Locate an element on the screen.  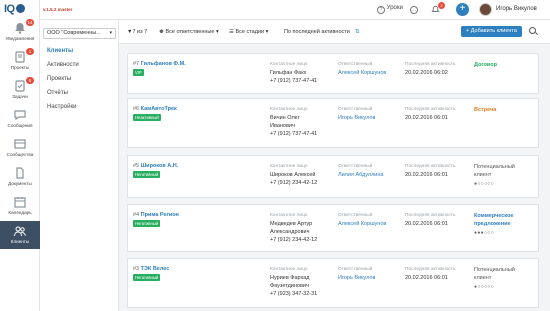
stage-progress-dots: ●●●○○○ is located at coordinates (484, 233).